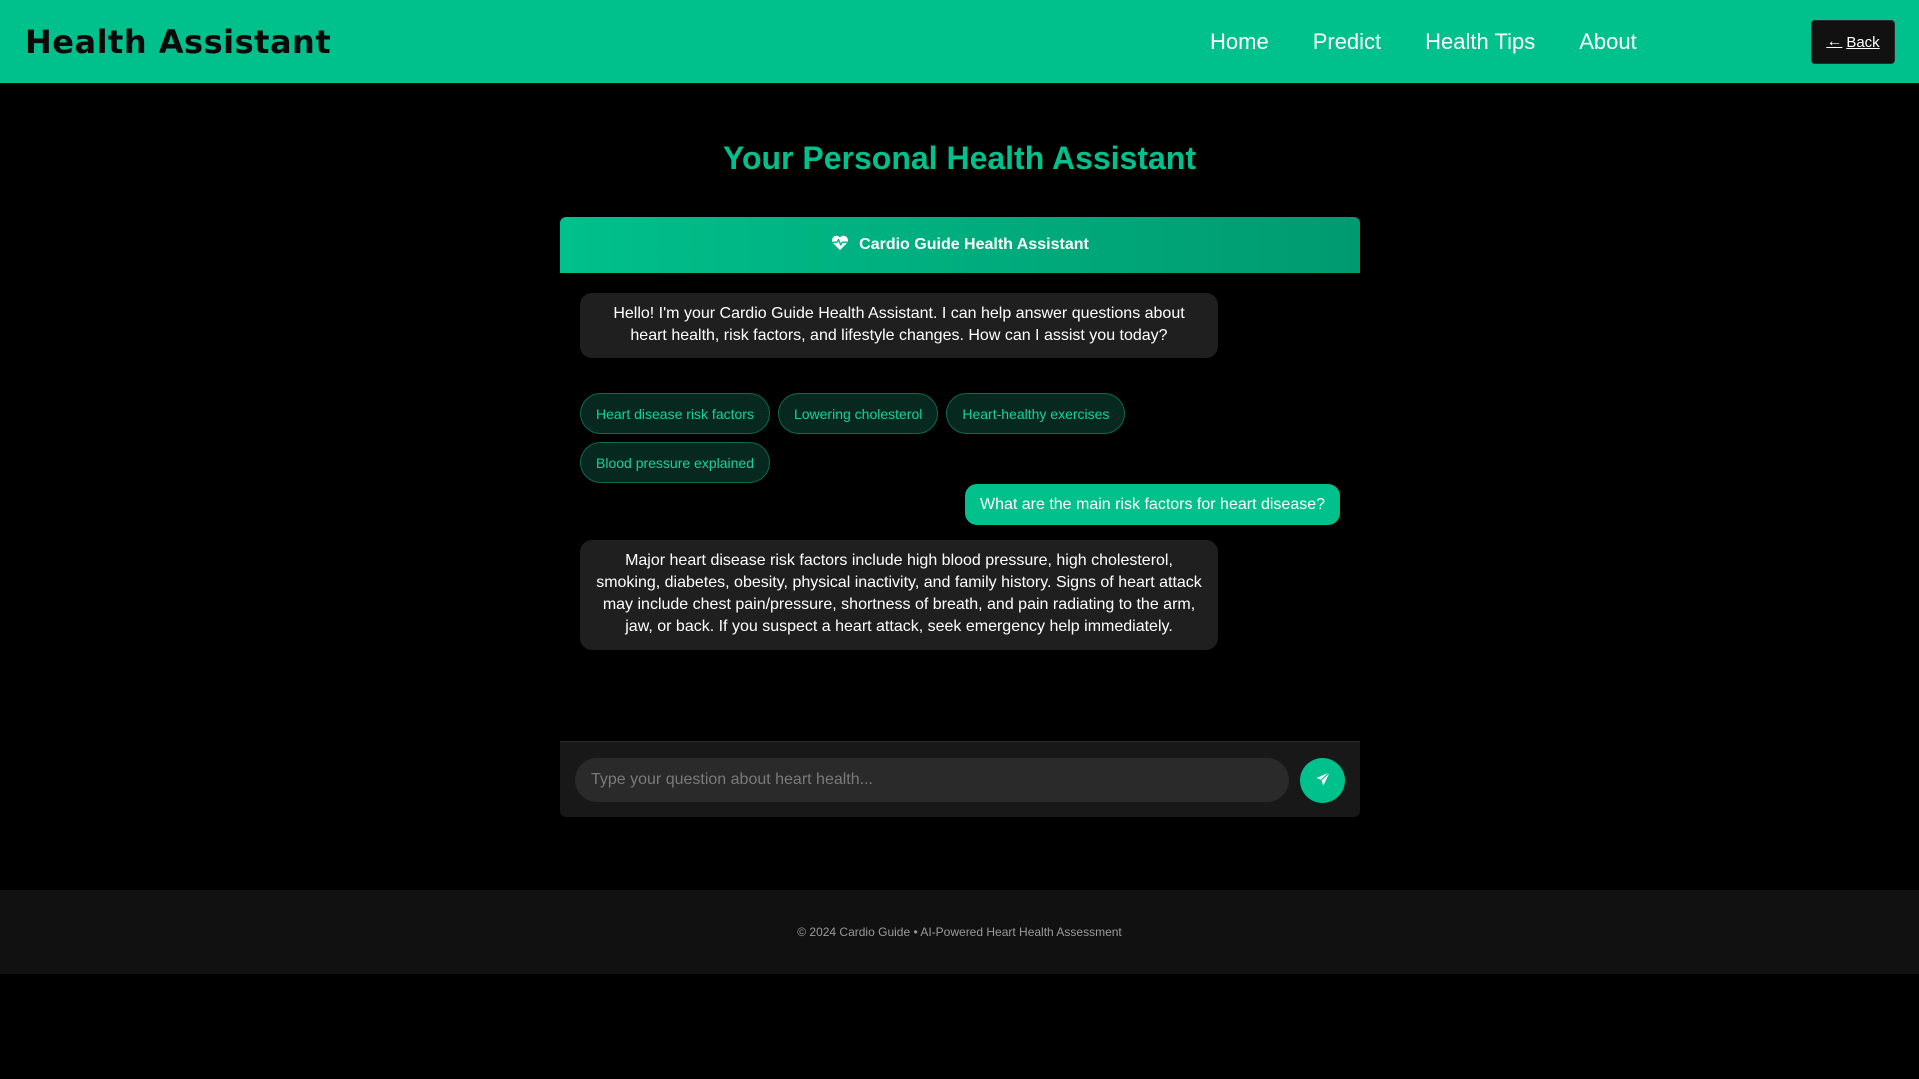 The height and width of the screenshot is (1079, 1919). I want to click on back-button: ← Back, so click(1853, 42).